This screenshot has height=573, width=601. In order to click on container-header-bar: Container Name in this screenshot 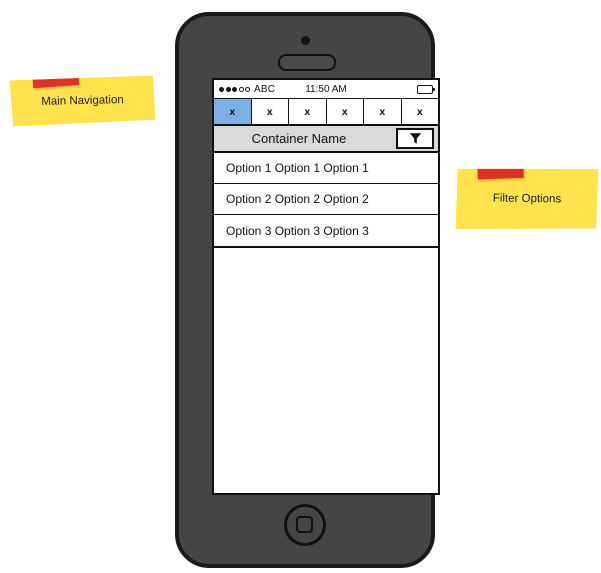, I will do `click(326, 139)`.